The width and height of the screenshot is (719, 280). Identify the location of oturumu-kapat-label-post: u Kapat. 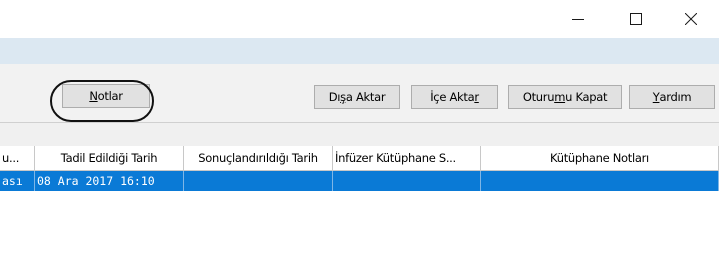
(586, 97).